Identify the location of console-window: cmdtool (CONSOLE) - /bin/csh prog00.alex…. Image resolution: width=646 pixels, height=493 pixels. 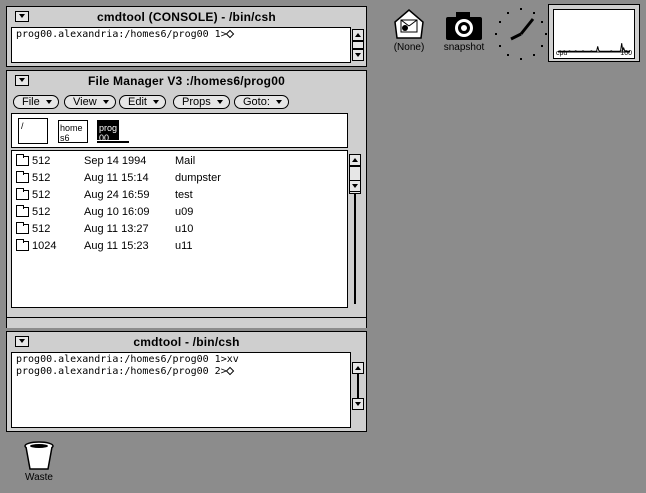
(186, 36).